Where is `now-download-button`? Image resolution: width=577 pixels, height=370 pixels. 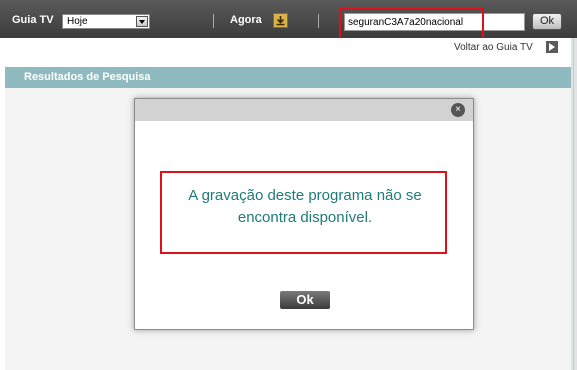 now-download-button is located at coordinates (280, 20).